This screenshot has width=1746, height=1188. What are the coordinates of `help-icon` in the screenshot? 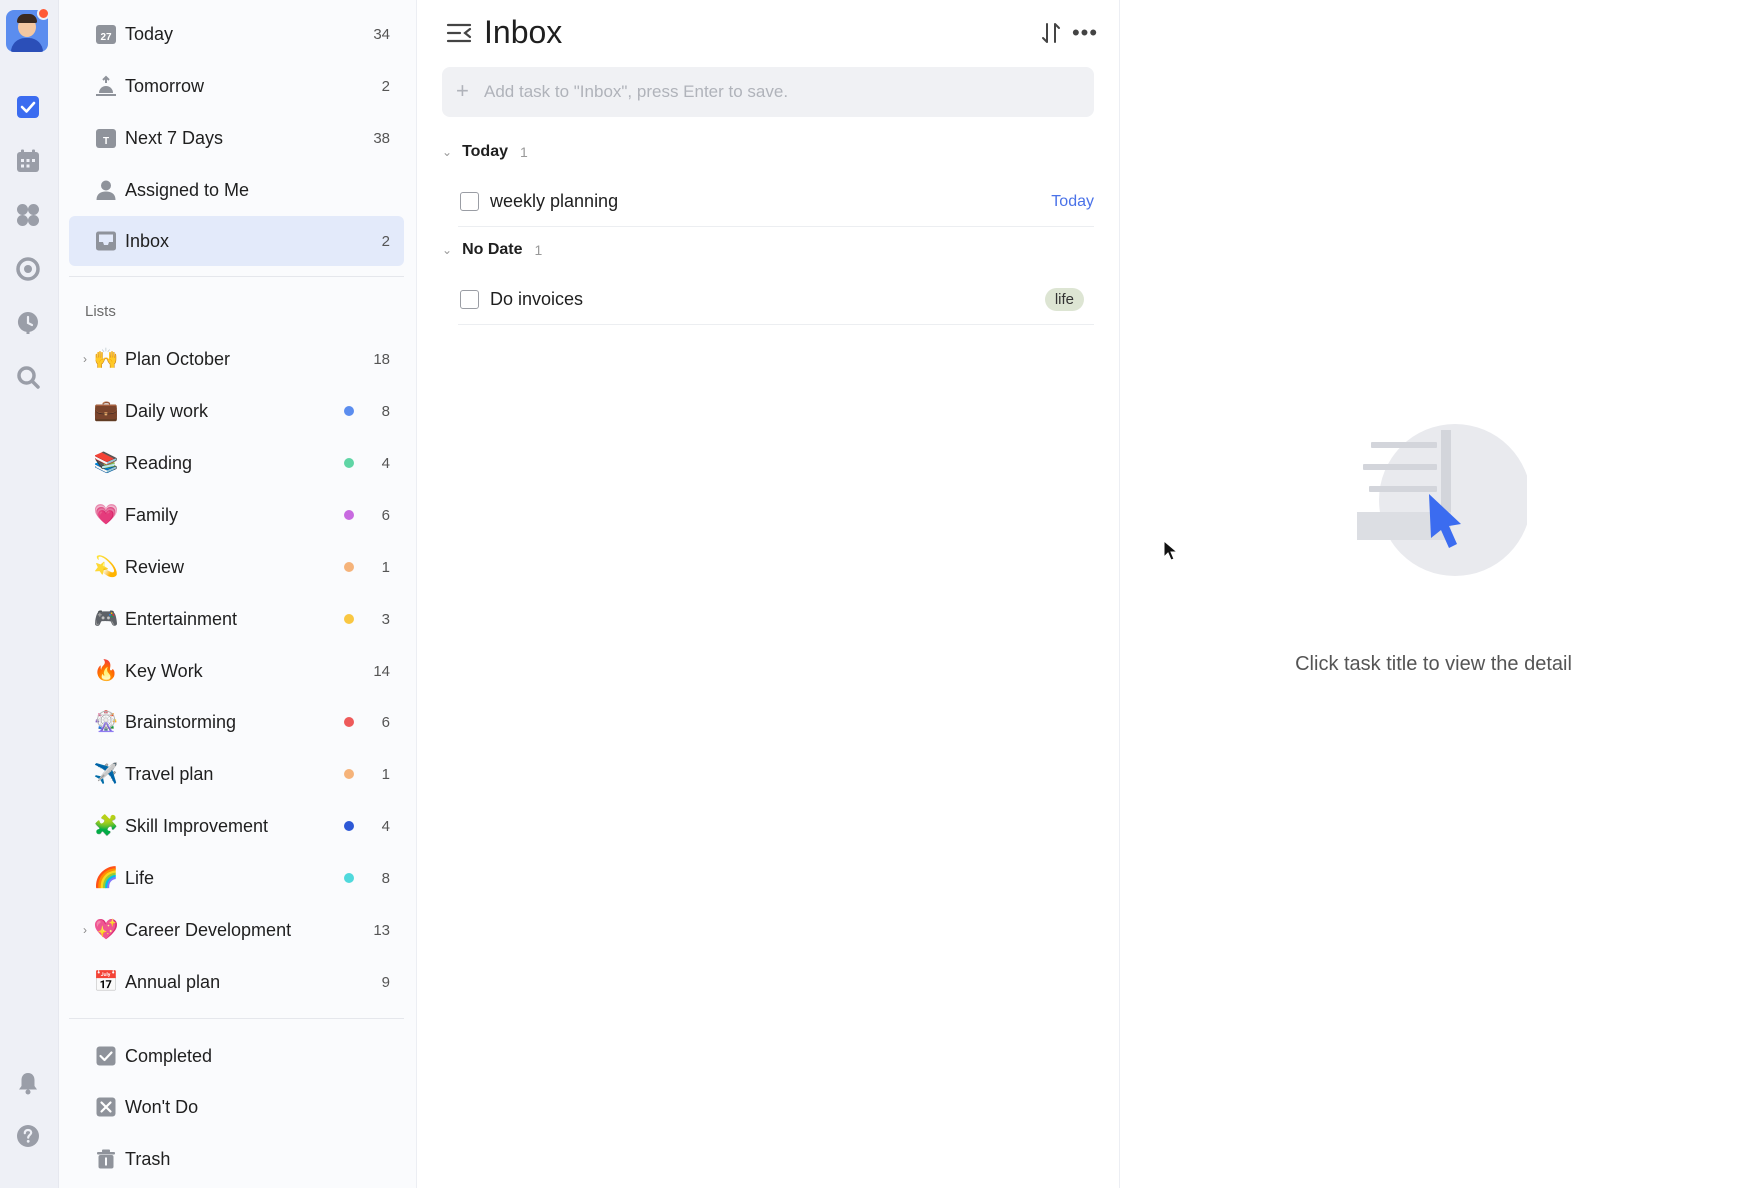 It's located at (28, 1136).